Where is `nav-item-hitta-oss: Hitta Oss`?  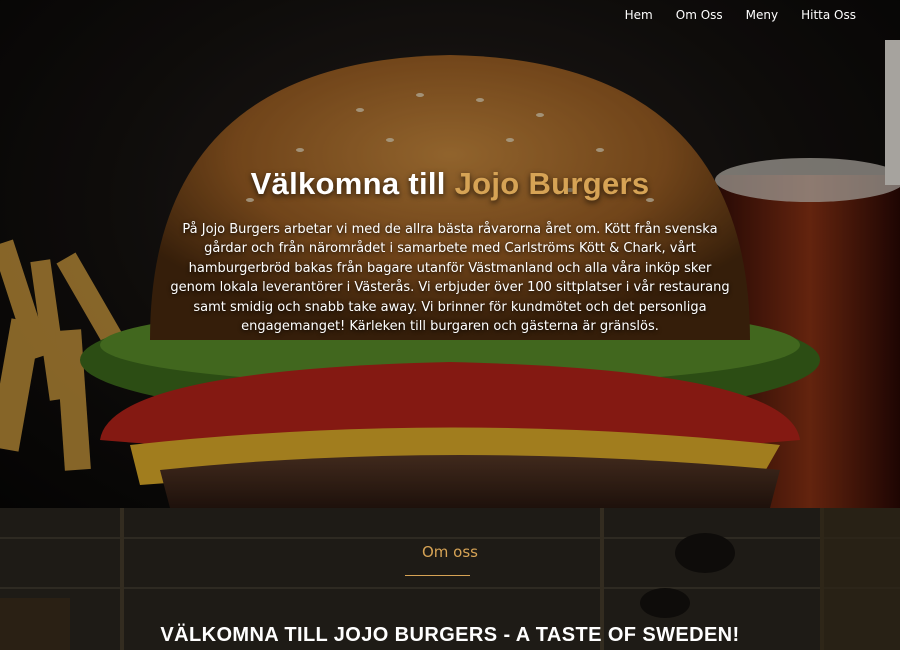
nav-item-hitta-oss: Hitta Oss is located at coordinates (828, 15).